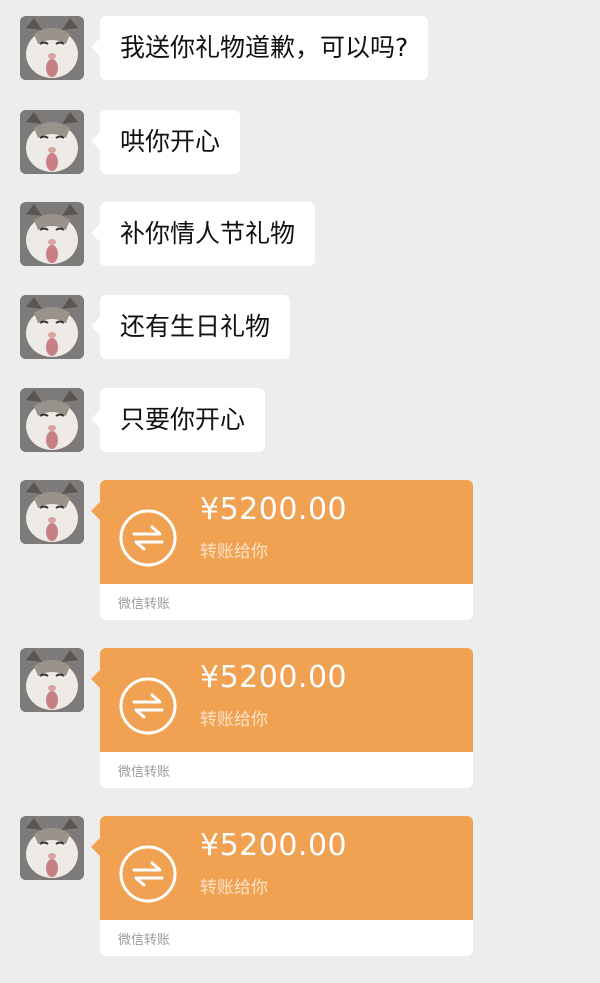  What do you see at coordinates (178, 420) in the screenshot?
I see `message-bubble: 只要你开心` at bounding box center [178, 420].